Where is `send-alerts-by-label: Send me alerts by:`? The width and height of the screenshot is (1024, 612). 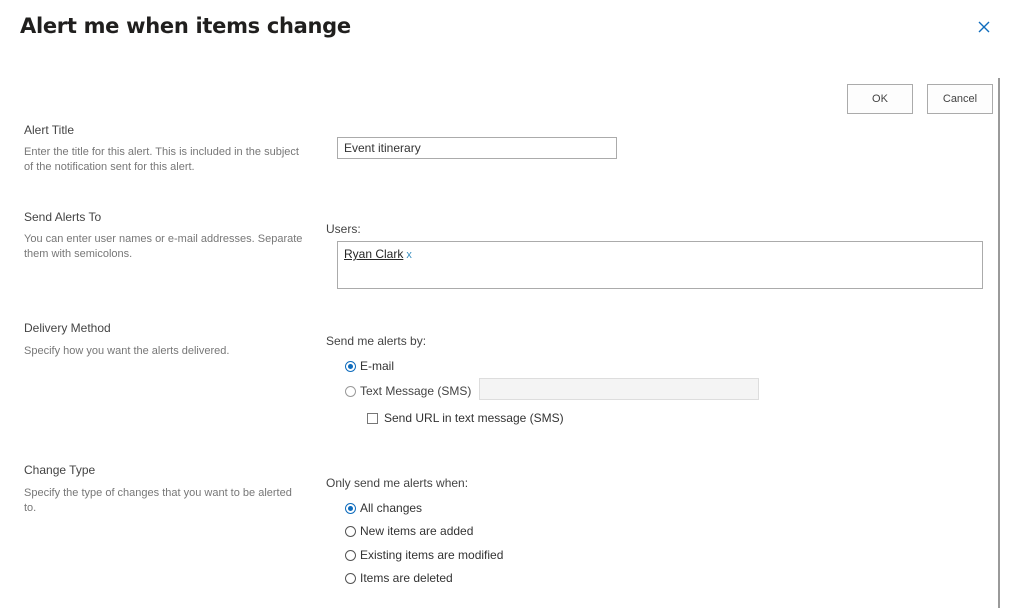
send-alerts-by-label: Send me alerts by: is located at coordinates (376, 341).